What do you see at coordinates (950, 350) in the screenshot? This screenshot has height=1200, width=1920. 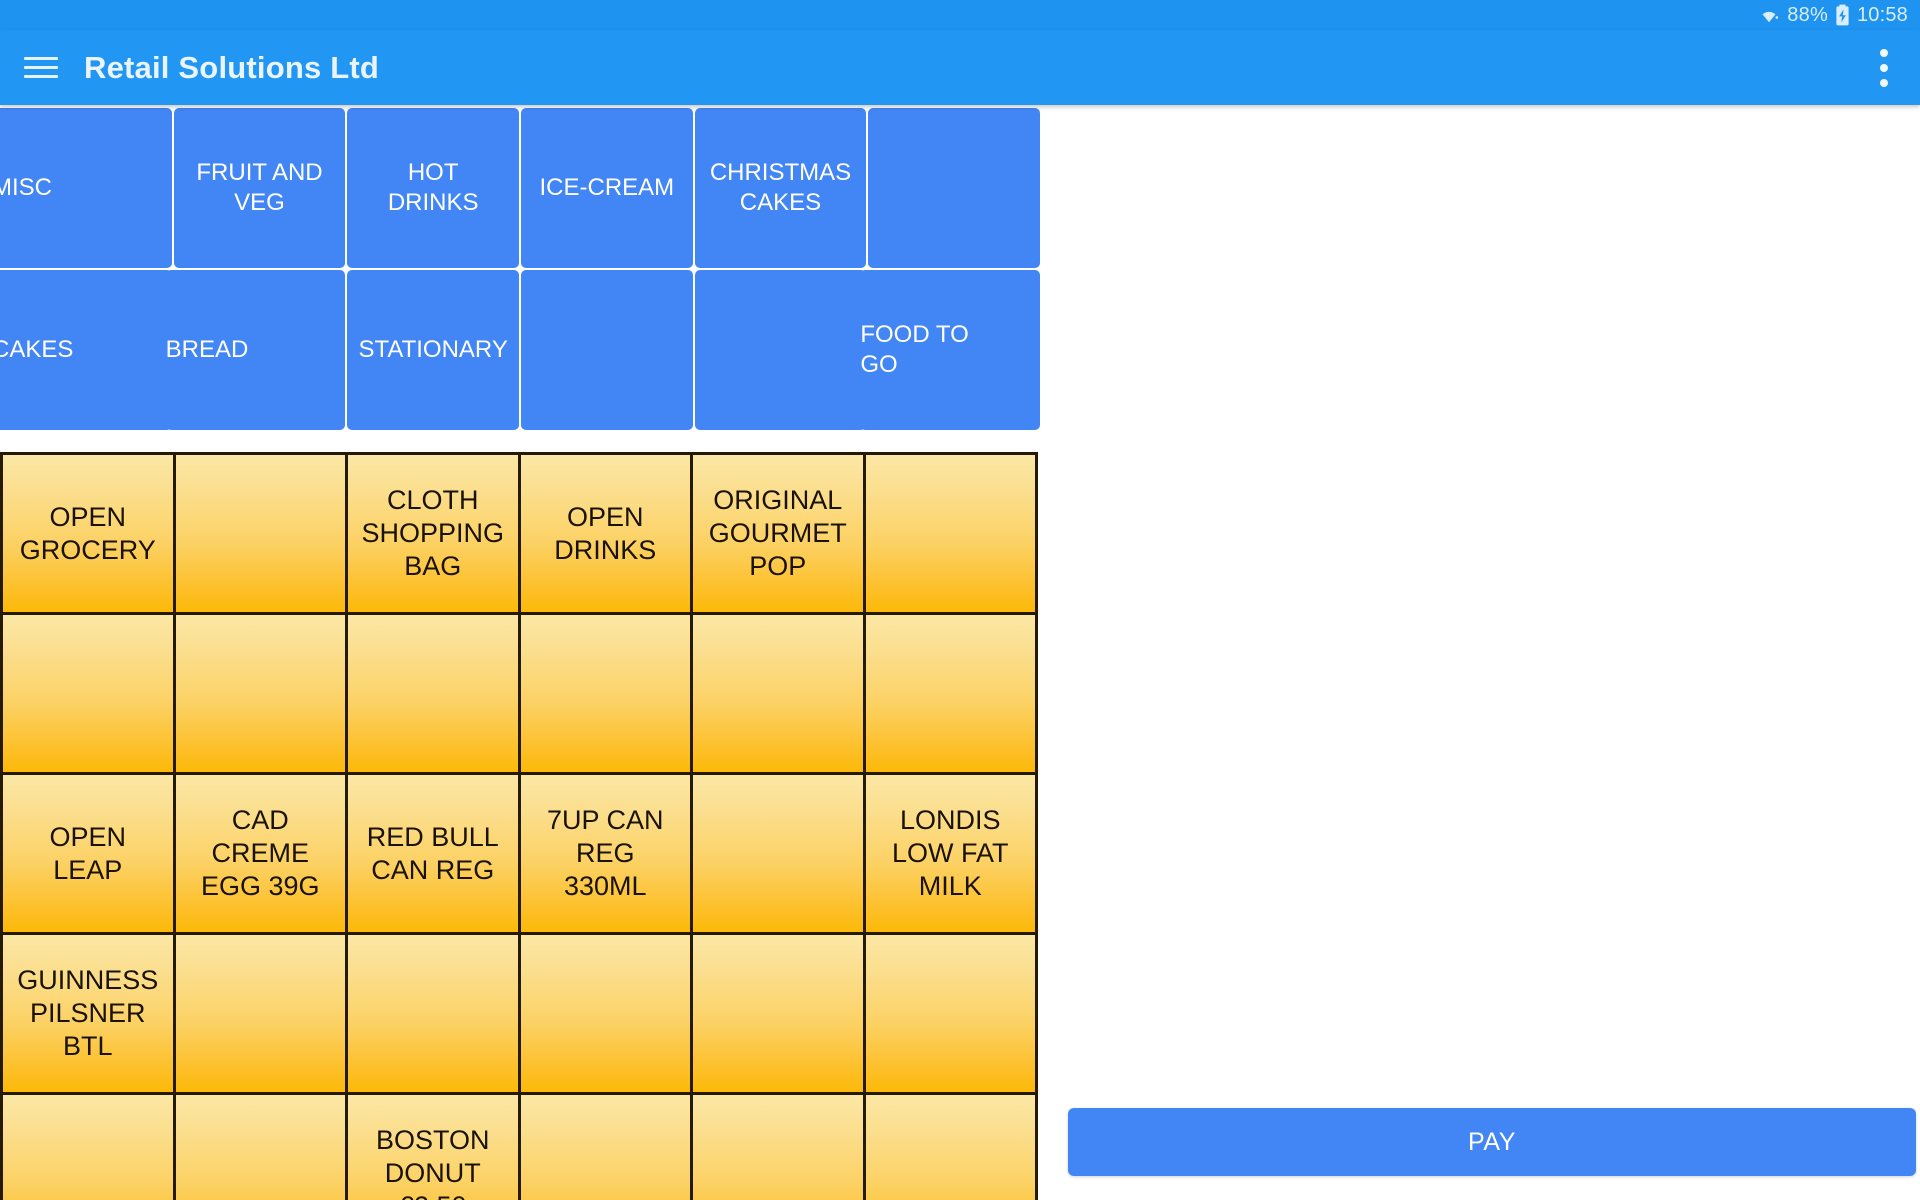 I see `category-button-food-to-go: FOOD TO GO` at bounding box center [950, 350].